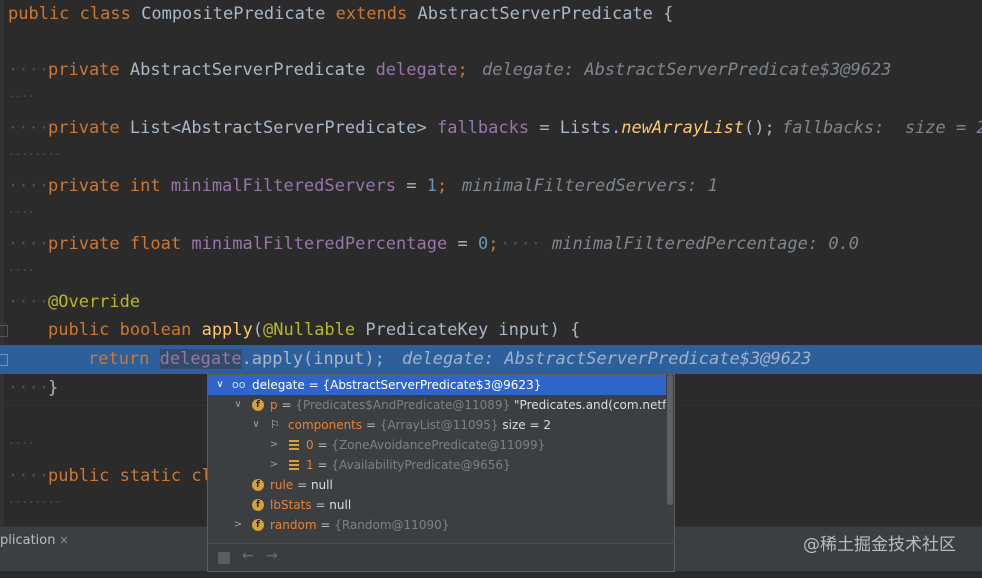 The width and height of the screenshot is (982, 578). I want to click on var-type: {ZoneAvoidancePredicate@11099}, so click(438, 445).